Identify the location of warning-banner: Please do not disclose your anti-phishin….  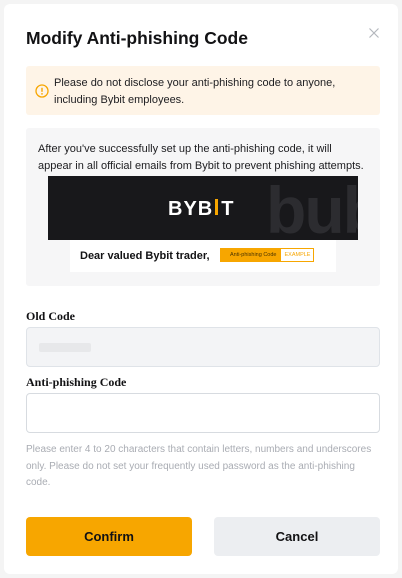
(203, 90).